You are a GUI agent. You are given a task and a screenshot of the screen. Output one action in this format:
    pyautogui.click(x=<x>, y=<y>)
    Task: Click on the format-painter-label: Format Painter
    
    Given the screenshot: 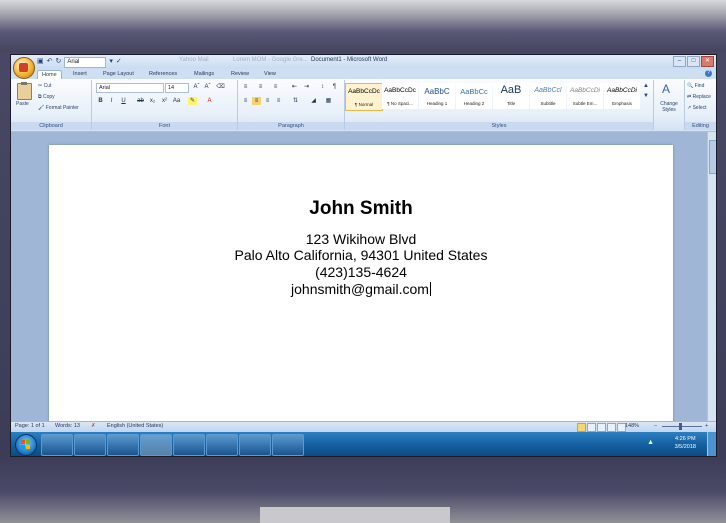 What is the action you would take?
    pyautogui.click(x=62, y=108)
    